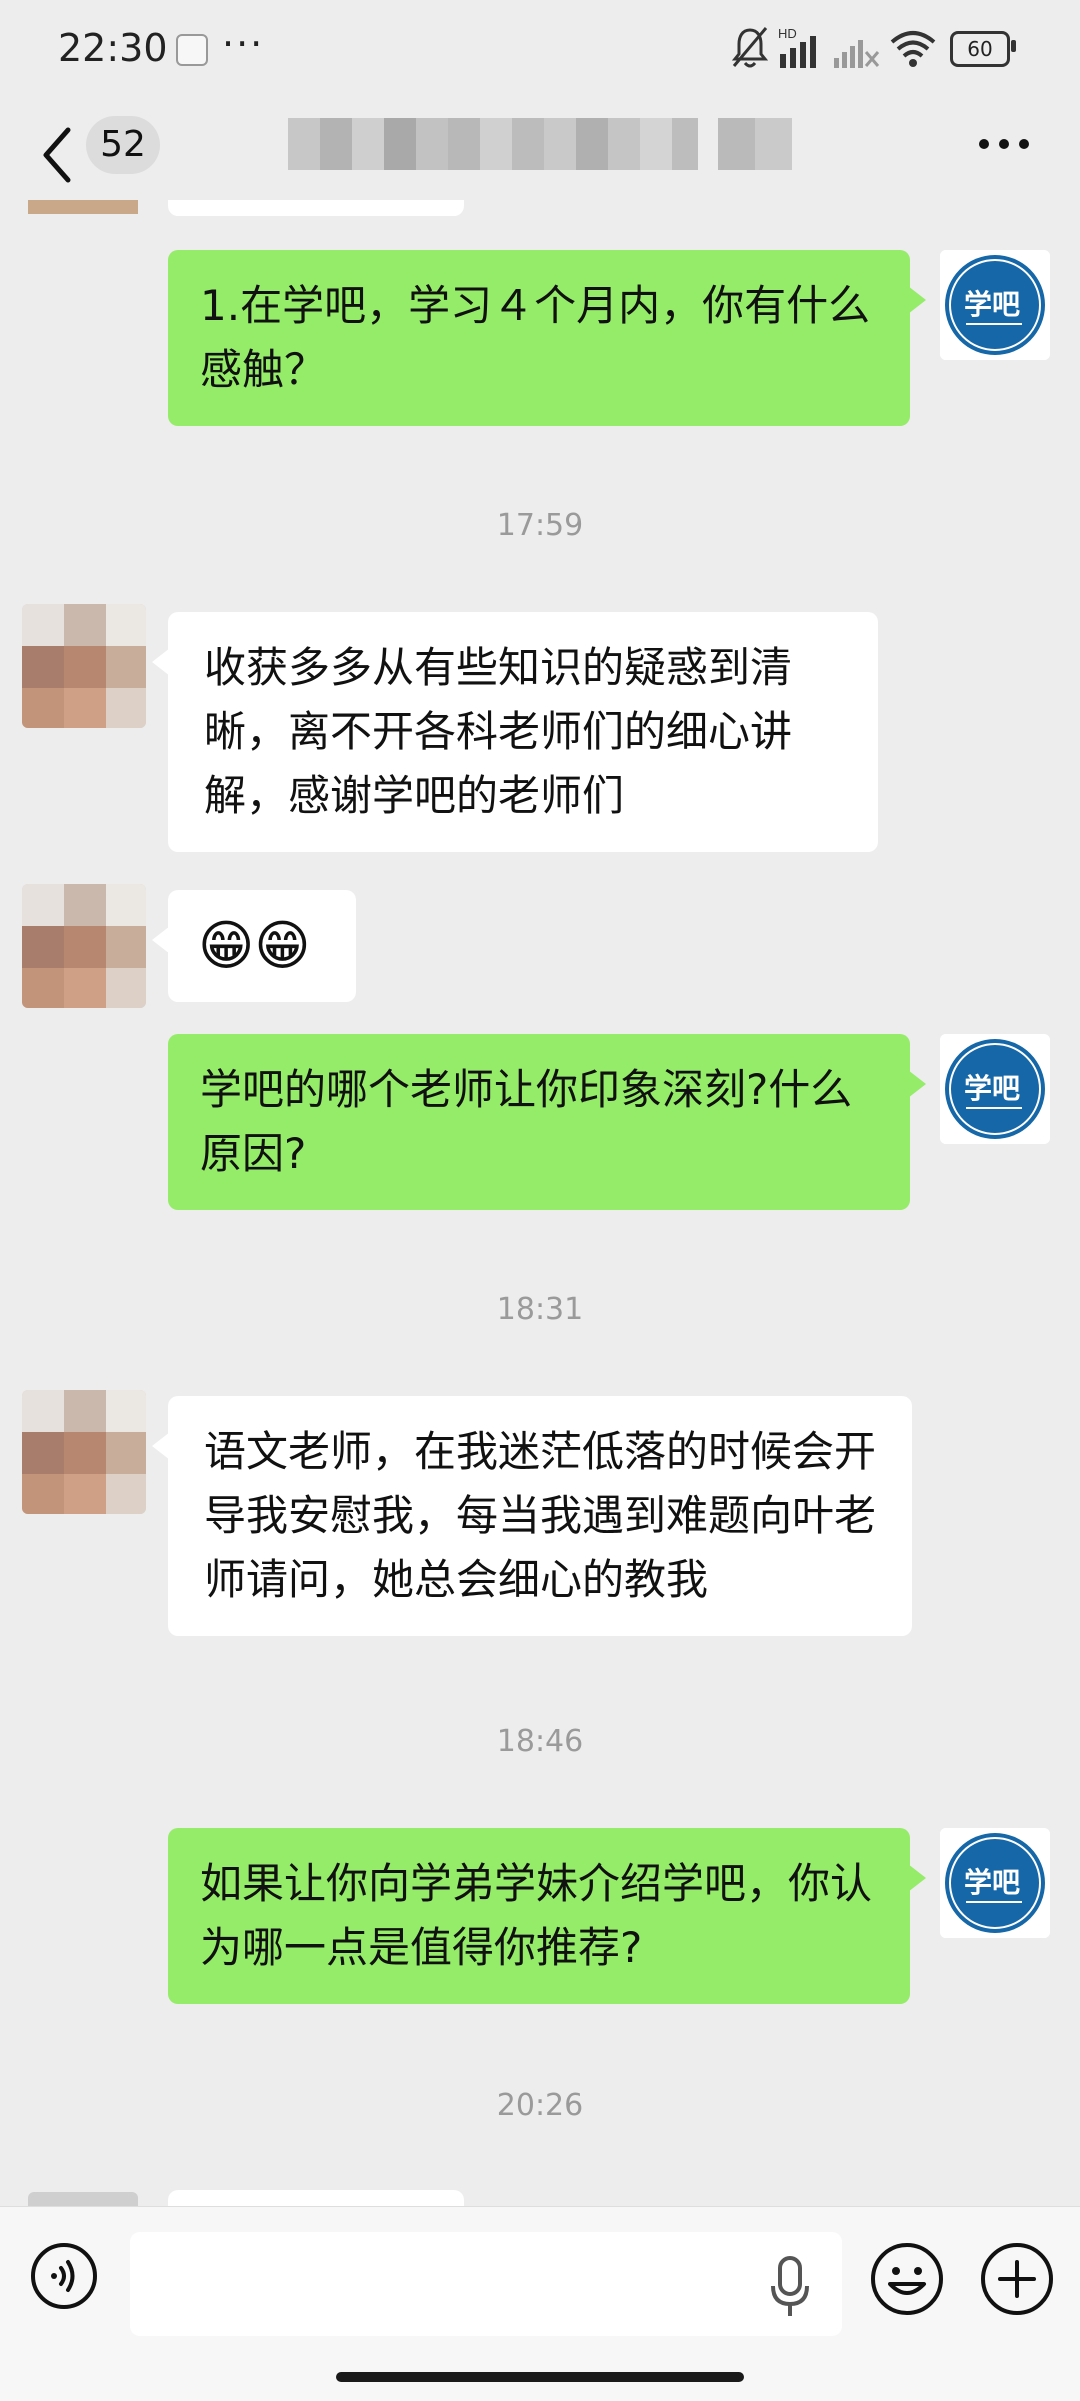 This screenshot has width=1080, height=2401. I want to click on network-label: HD, so click(787, 33).